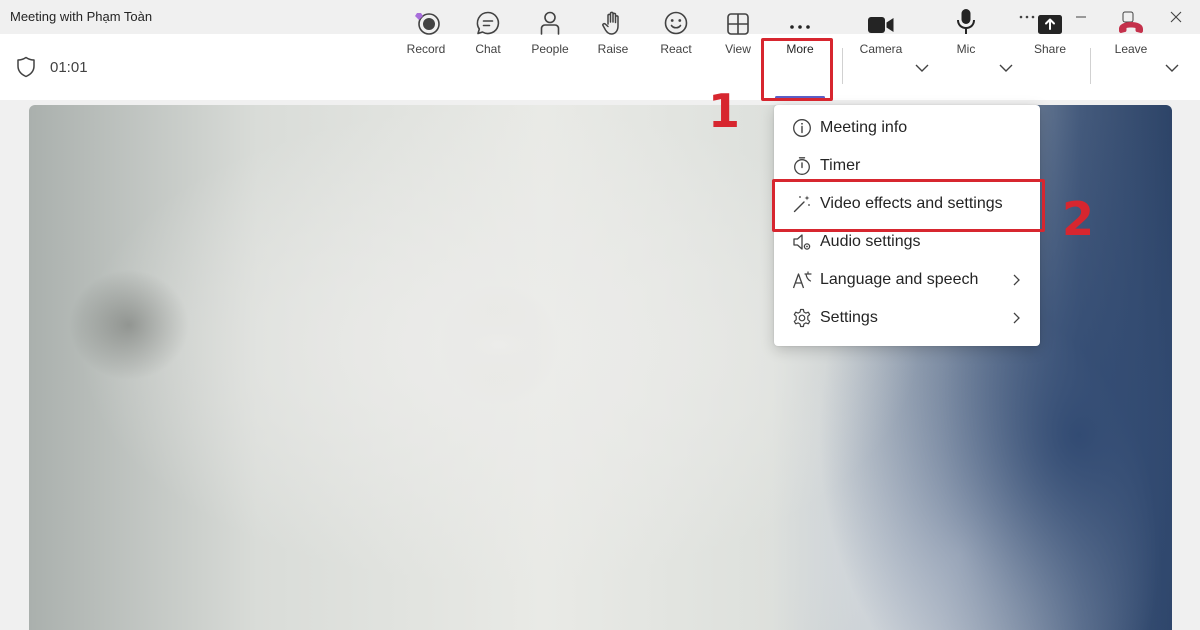 This screenshot has height=630, width=1200. Describe the element at coordinates (613, 49) in the screenshot. I see `raise-label: Raise` at that location.